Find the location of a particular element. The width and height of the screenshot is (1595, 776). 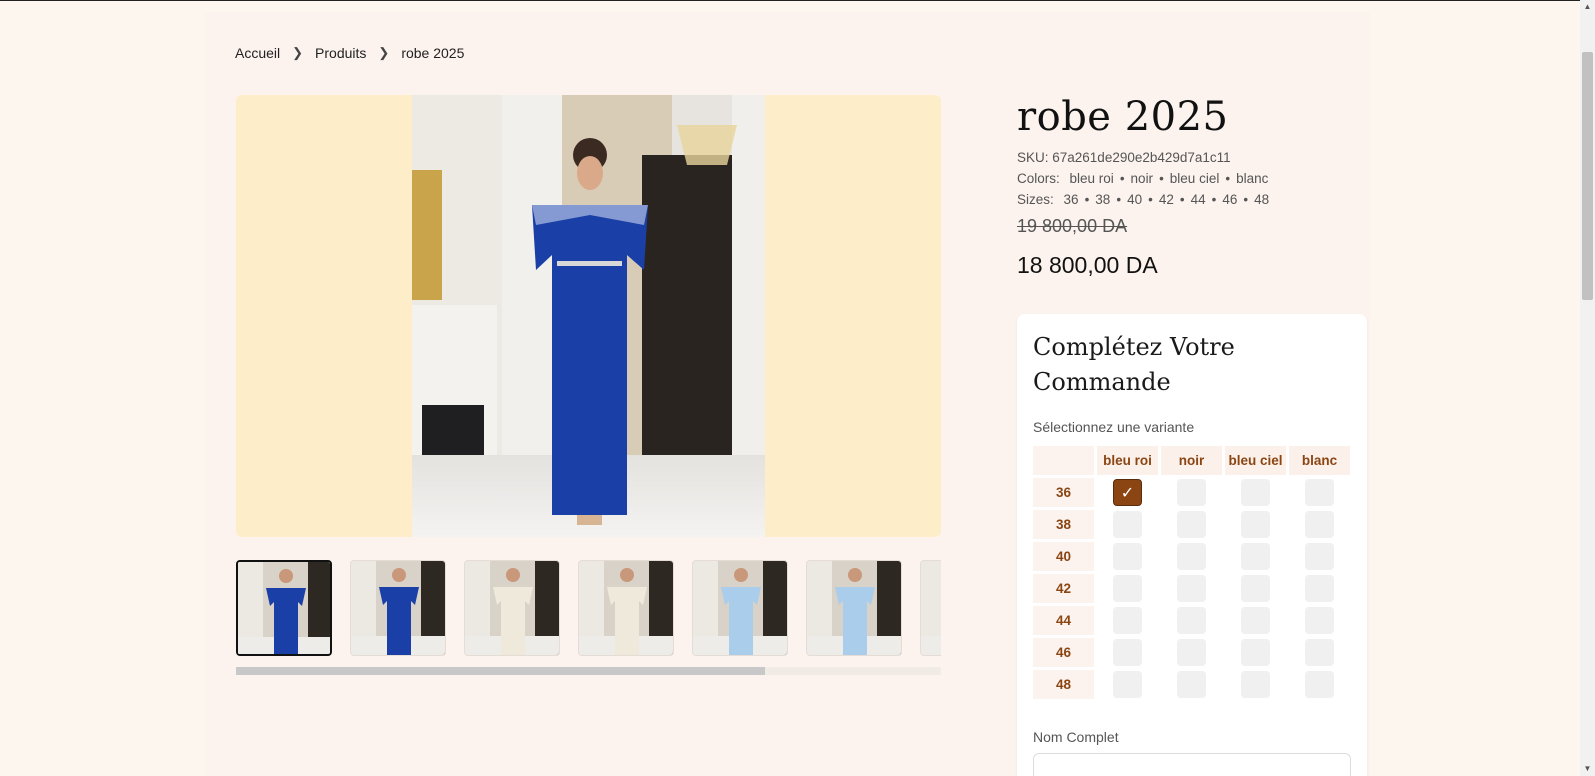

variant-size-row: 46 is located at coordinates (1191, 652).